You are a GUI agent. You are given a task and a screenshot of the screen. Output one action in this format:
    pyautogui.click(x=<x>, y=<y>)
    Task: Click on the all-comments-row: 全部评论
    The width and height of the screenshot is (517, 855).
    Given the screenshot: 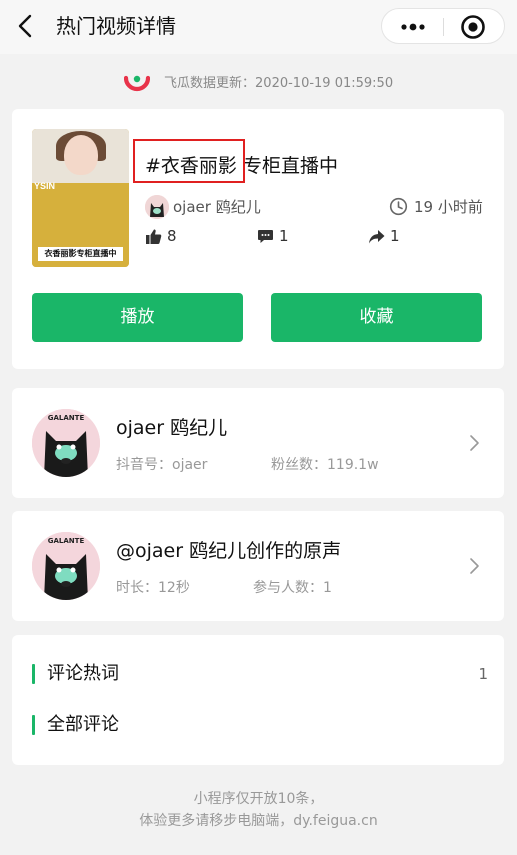 What is the action you would take?
    pyautogui.click(x=260, y=725)
    